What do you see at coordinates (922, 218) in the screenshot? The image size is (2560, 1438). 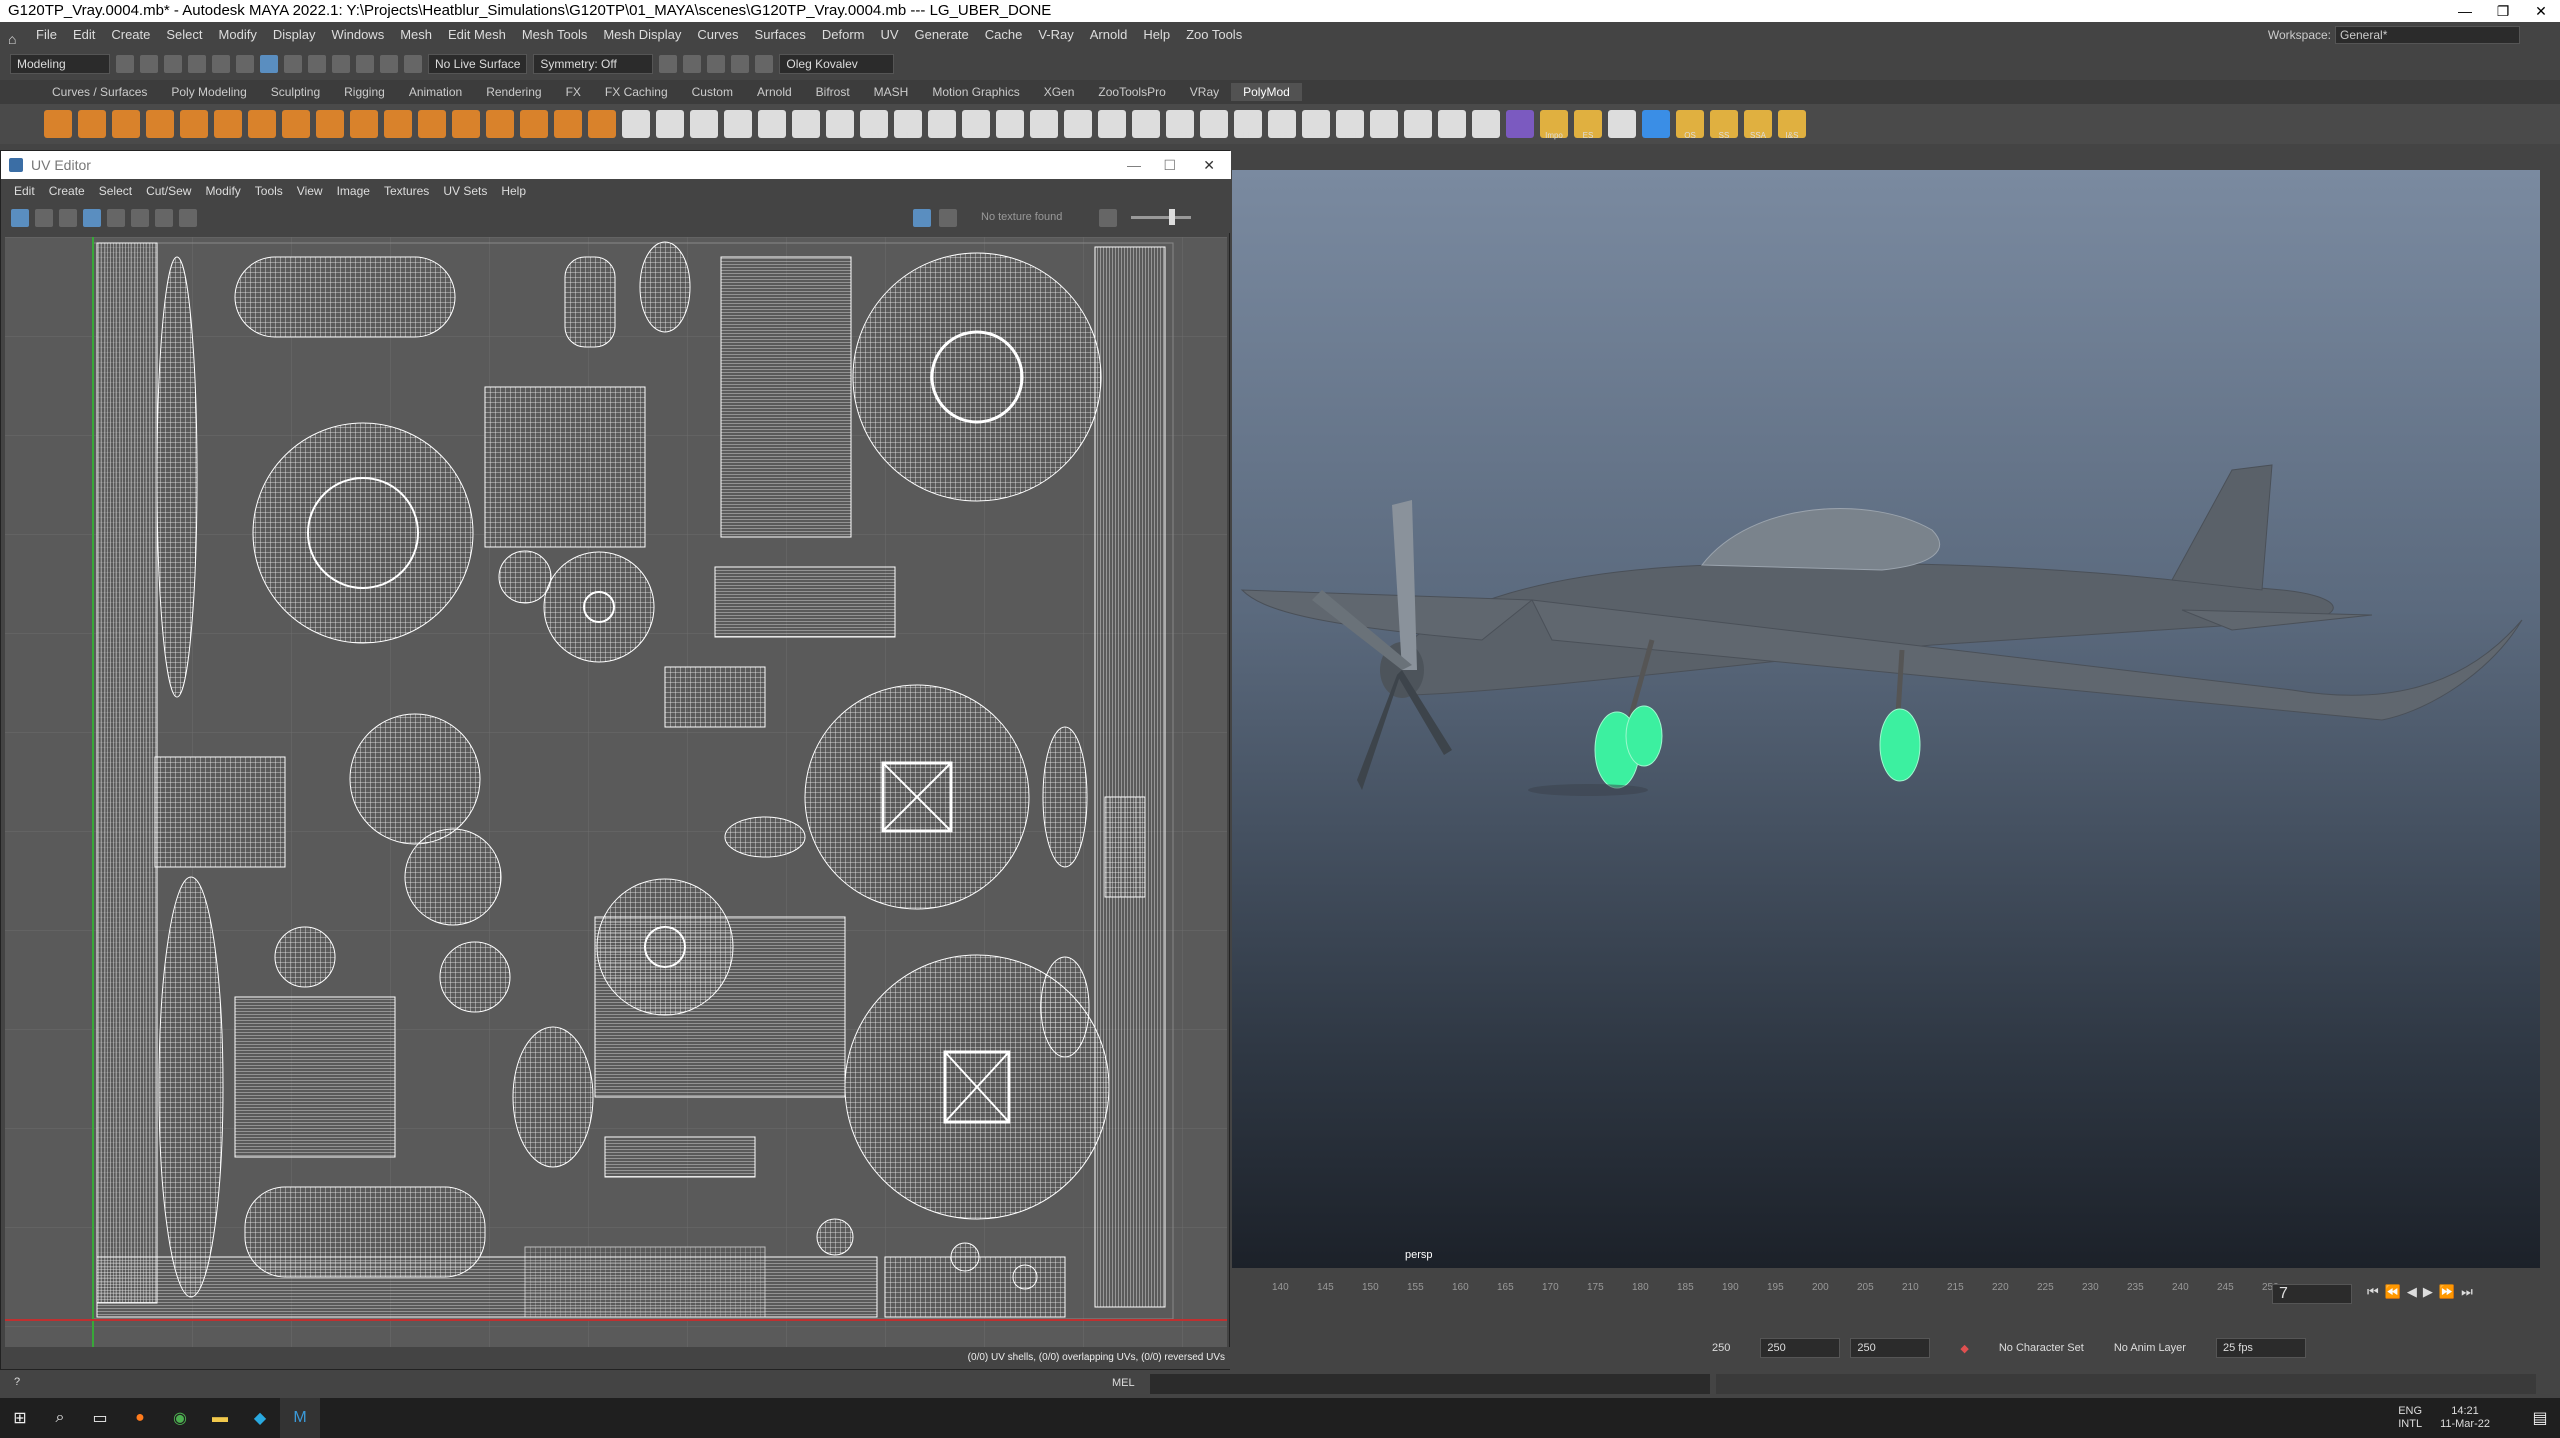 I see `uv-texture-toggle-icon` at bounding box center [922, 218].